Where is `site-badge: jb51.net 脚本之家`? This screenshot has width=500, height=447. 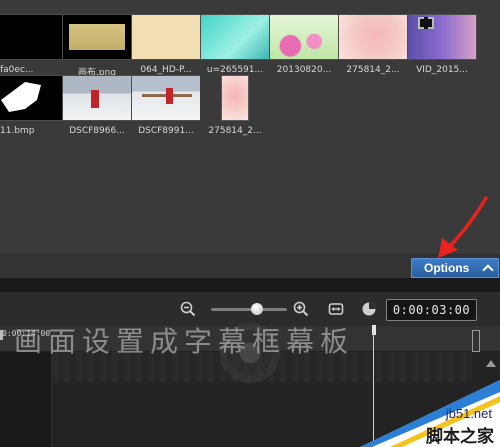
site-badge: jb51.net 脚本之家 is located at coordinates (430, 404).